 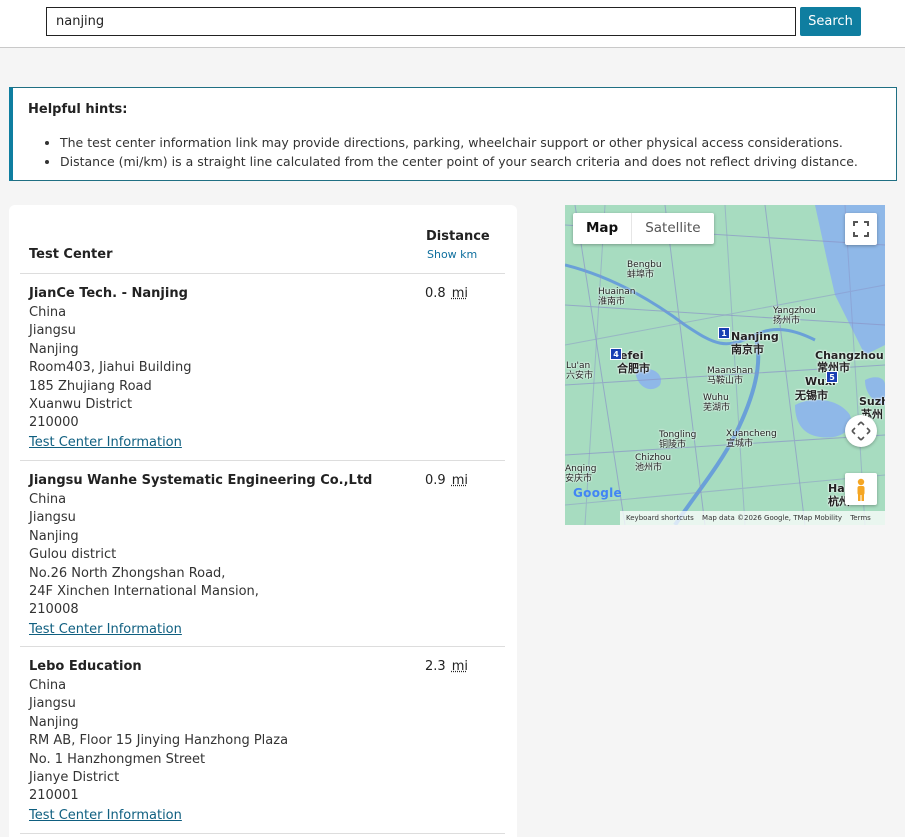 What do you see at coordinates (579, 479) in the screenshot?
I see `map-label-anqing-cn: 安庆市` at bounding box center [579, 479].